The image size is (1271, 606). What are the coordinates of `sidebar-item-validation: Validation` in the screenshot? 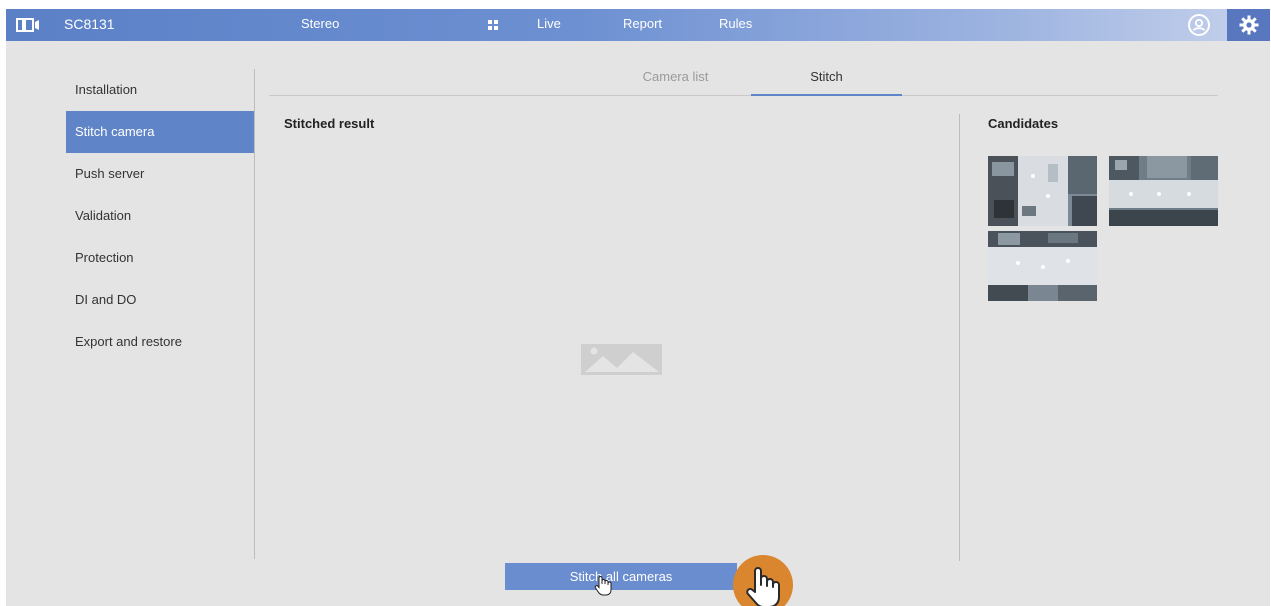 It's located at (160, 216).